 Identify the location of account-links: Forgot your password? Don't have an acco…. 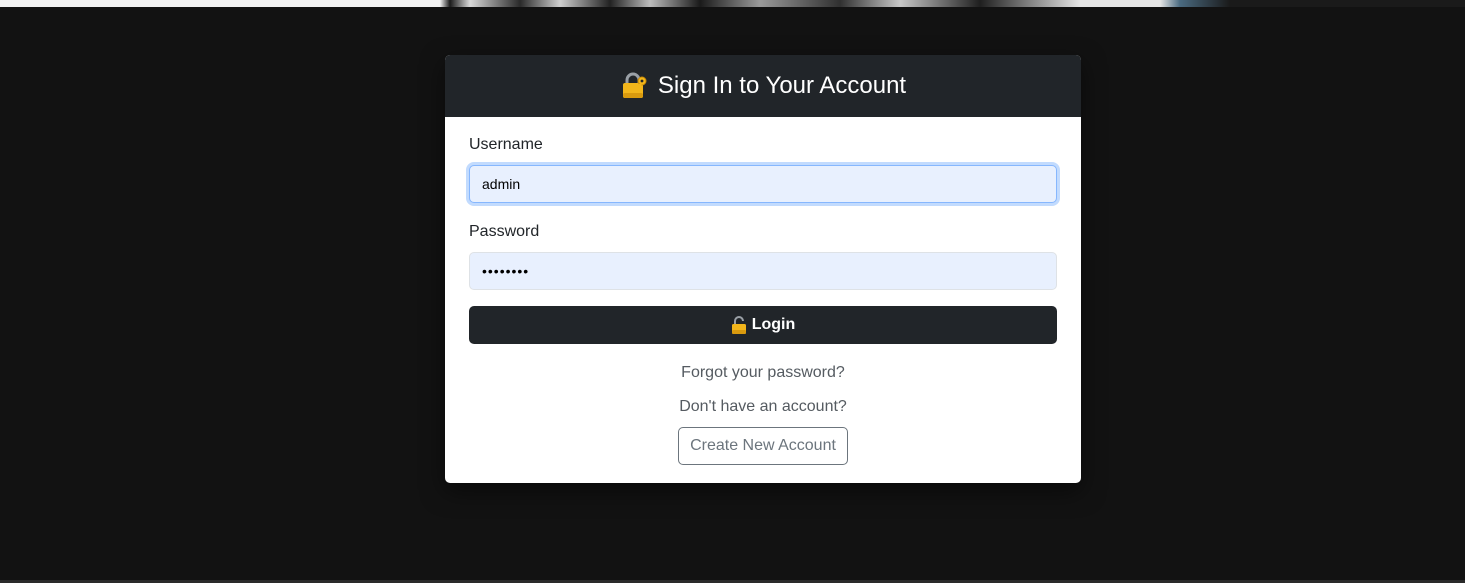
(763, 414).